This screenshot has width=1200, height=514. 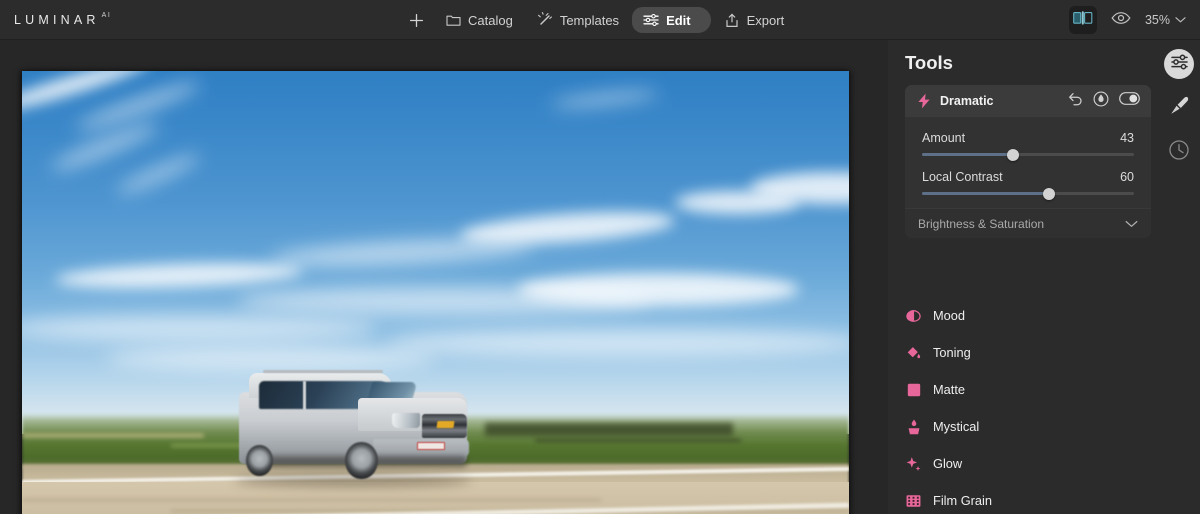 What do you see at coordinates (956, 426) in the screenshot?
I see `tool-label-mystical: Mystical` at bounding box center [956, 426].